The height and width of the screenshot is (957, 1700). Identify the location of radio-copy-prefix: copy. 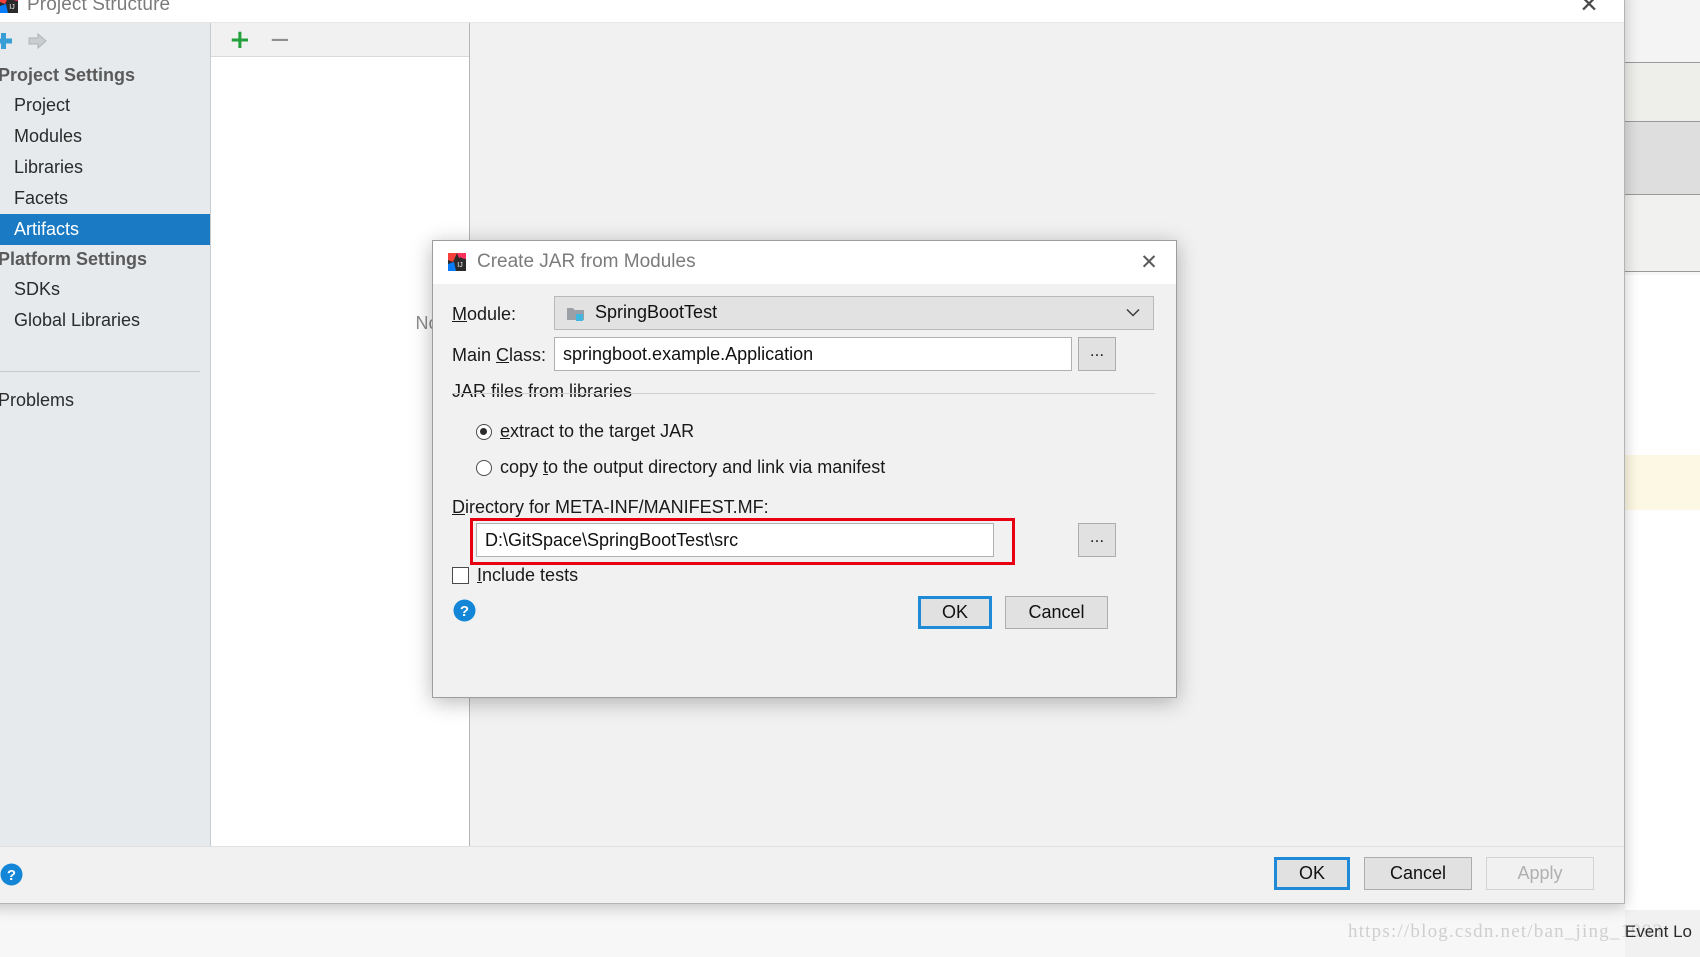
(522, 467).